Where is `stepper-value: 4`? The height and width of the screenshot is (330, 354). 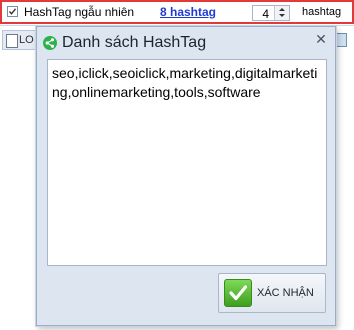
stepper-value: 4 is located at coordinates (265, 14).